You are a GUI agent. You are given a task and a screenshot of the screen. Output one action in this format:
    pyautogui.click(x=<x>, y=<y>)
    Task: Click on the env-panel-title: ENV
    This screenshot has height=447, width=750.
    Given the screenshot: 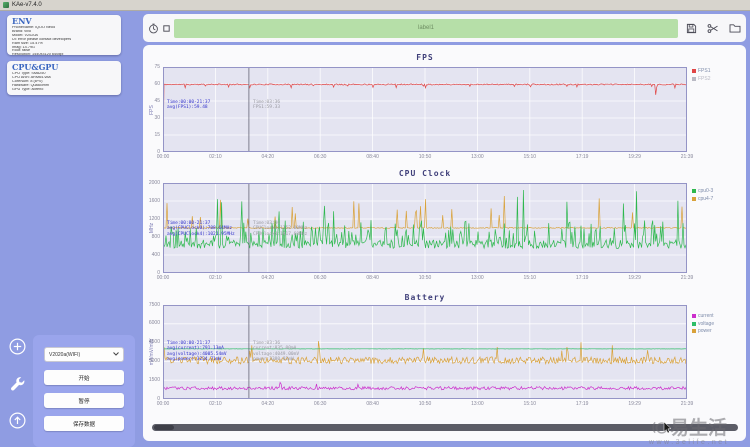 What is the action you would take?
    pyautogui.click(x=22, y=21)
    